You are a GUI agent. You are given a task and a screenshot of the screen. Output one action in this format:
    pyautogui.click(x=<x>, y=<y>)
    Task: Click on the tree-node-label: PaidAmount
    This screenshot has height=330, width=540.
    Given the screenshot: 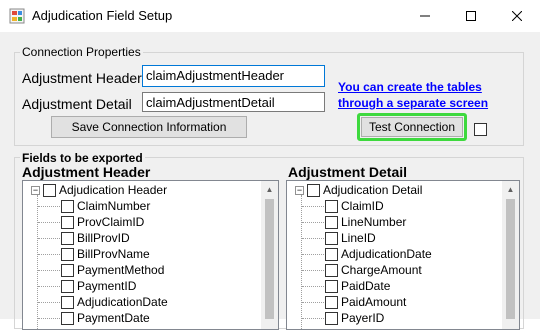 What is the action you would take?
    pyautogui.click(x=374, y=302)
    